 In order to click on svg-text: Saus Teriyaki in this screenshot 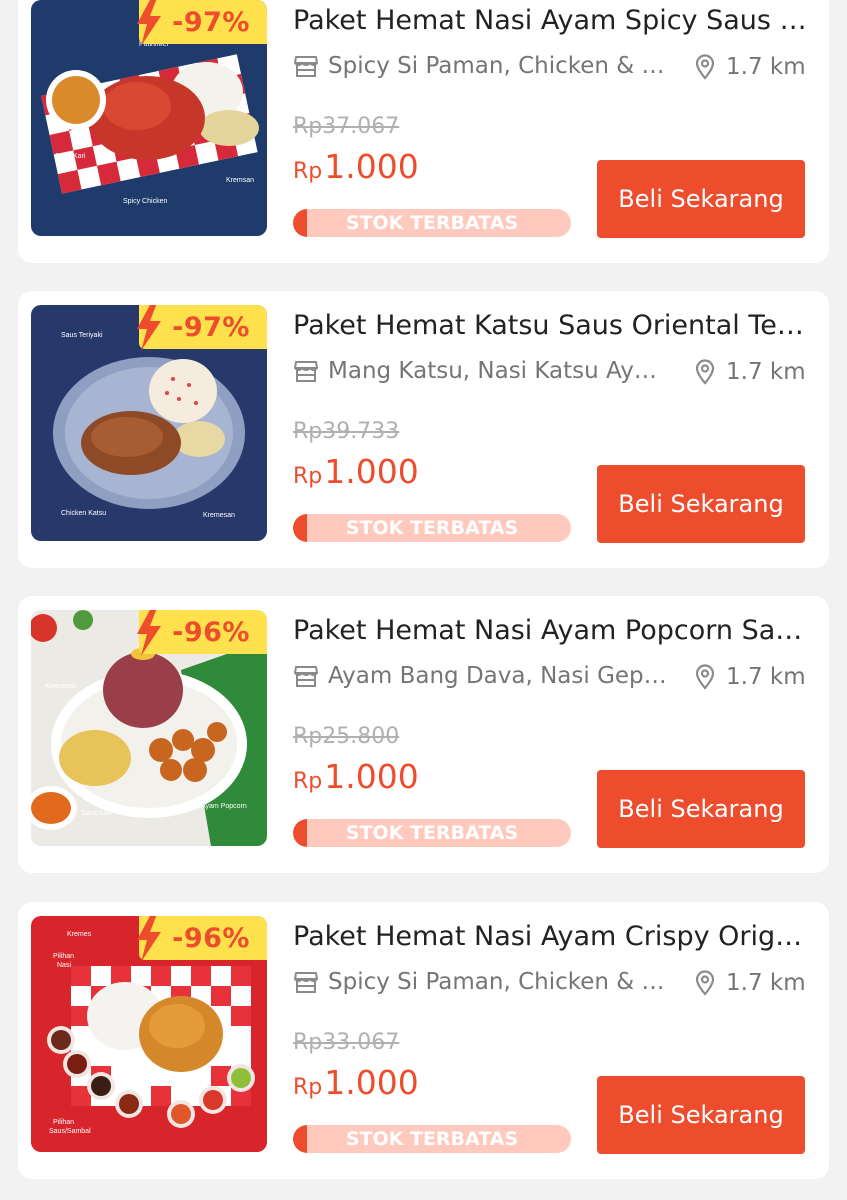, I will do `click(82, 335)`.